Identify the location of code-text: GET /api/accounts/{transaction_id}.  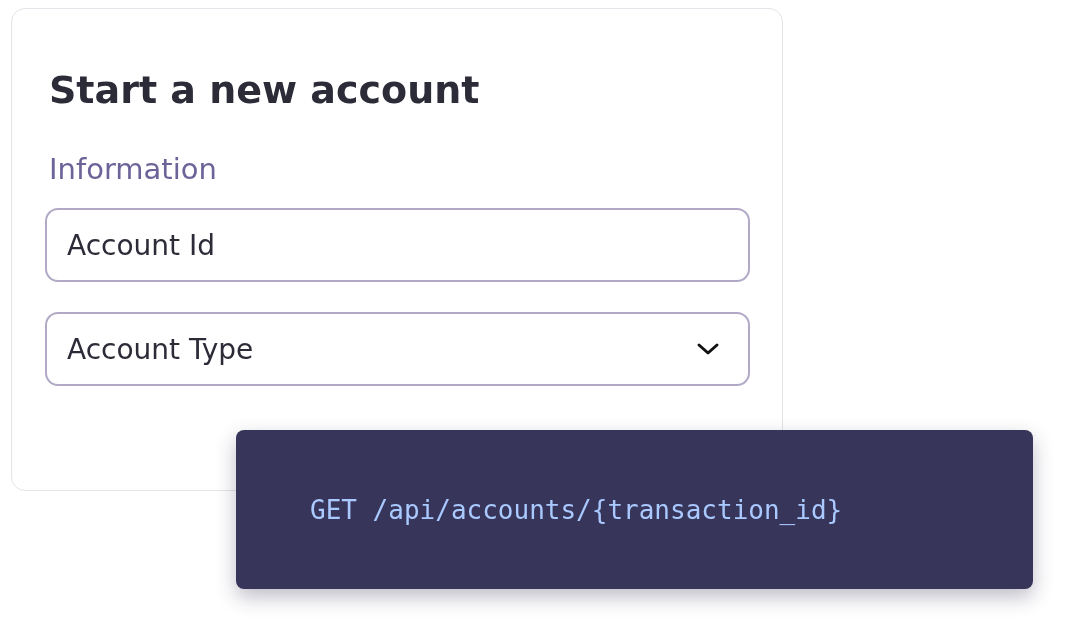
(576, 509).